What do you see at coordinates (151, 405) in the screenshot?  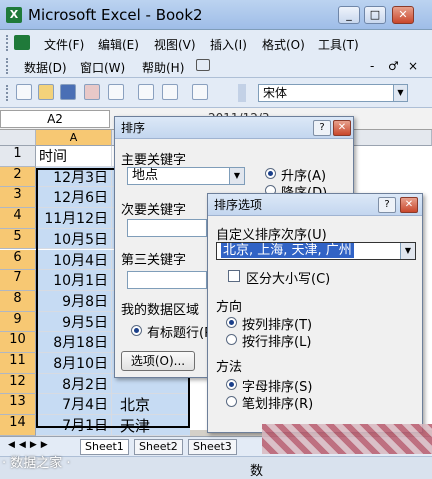 I see `cell-b: 北京` at bounding box center [151, 405].